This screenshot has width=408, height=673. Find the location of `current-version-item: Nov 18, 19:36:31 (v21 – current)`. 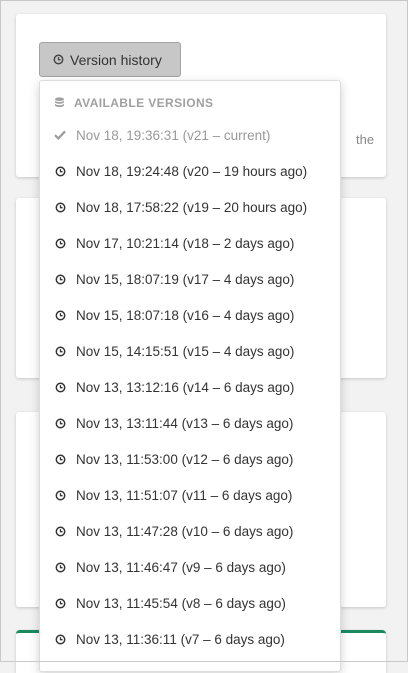

current-version-item: Nov 18, 19:36:31 (v21 – current) is located at coordinates (190, 135).